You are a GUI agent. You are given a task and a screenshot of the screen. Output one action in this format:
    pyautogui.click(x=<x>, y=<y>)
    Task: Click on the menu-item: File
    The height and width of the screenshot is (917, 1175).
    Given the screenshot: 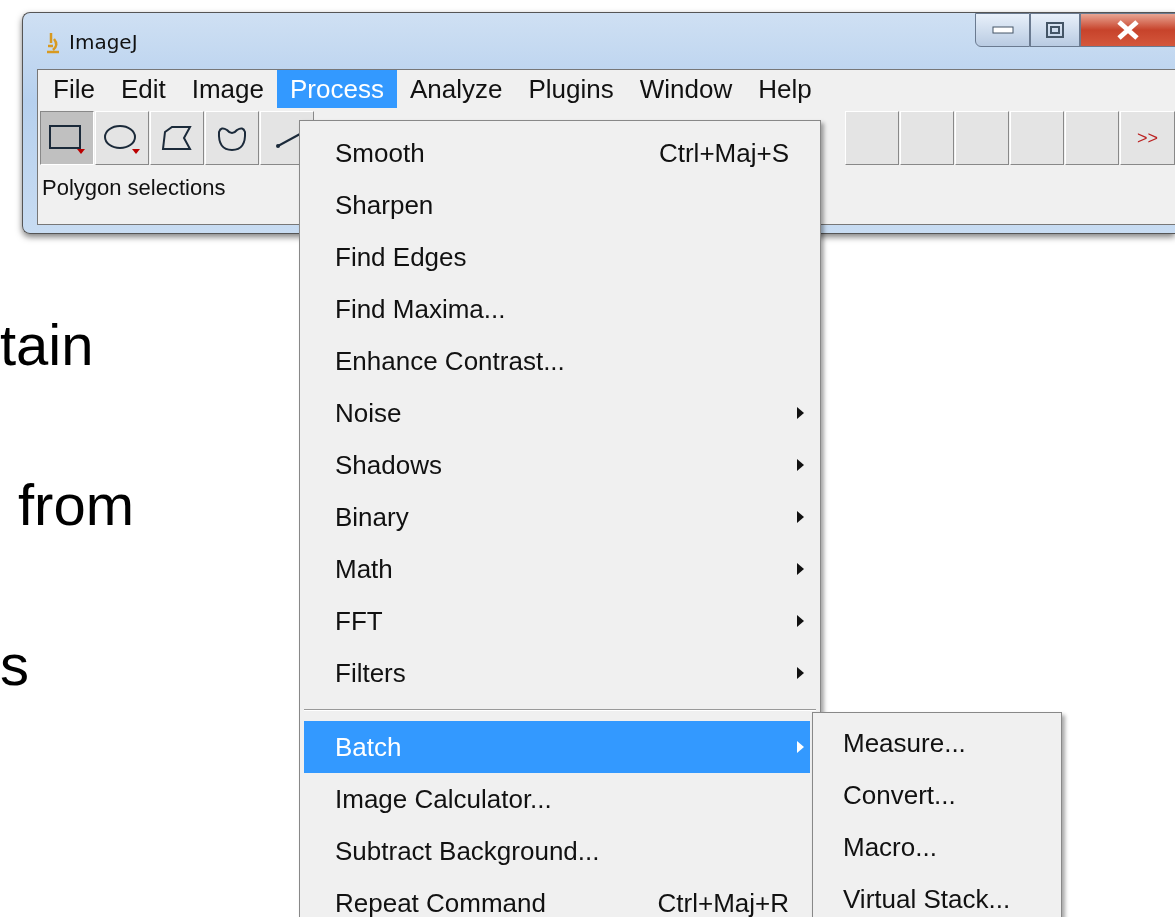 What is the action you would take?
    pyautogui.click(x=74, y=89)
    